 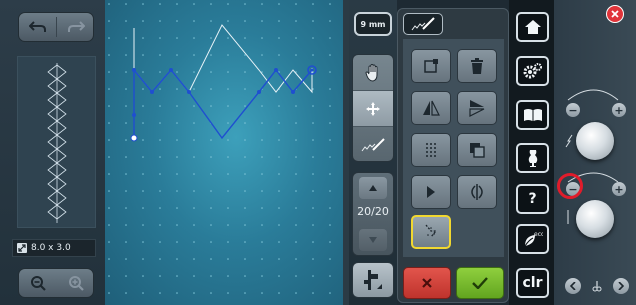 What do you see at coordinates (538, 234) in the screenshot?
I see `eco-label: eco` at bounding box center [538, 234].